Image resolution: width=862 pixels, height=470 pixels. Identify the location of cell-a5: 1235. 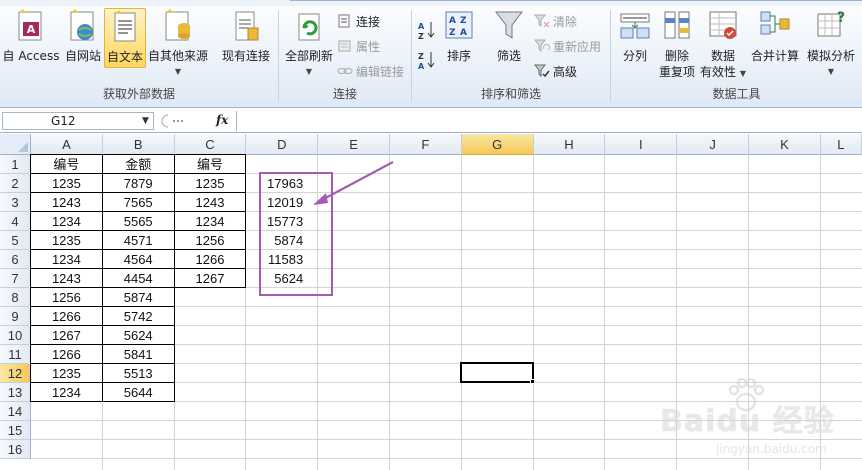
(66, 240).